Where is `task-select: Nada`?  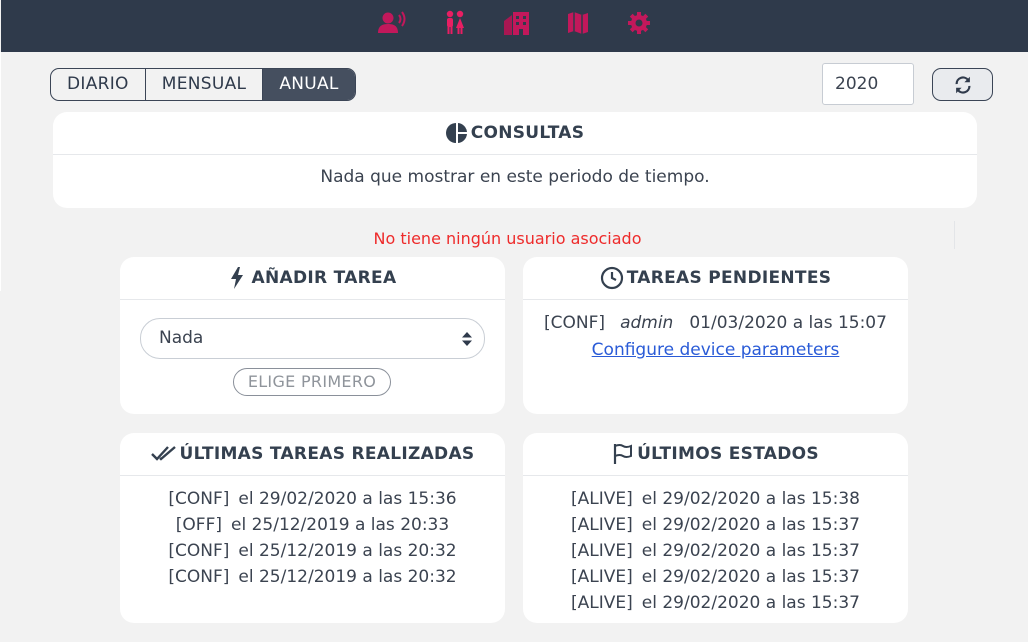 task-select: Nada is located at coordinates (312, 338).